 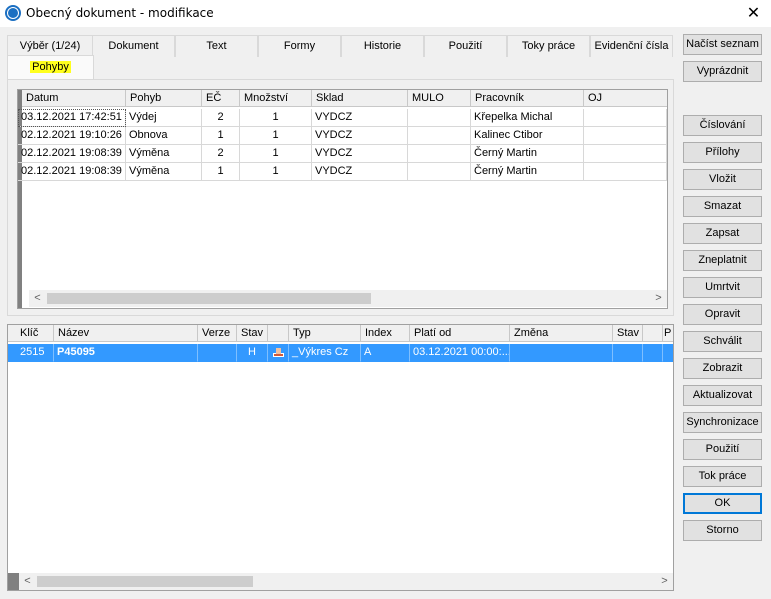 What do you see at coordinates (668, 353) in the screenshot?
I see `cell-p` at bounding box center [668, 353].